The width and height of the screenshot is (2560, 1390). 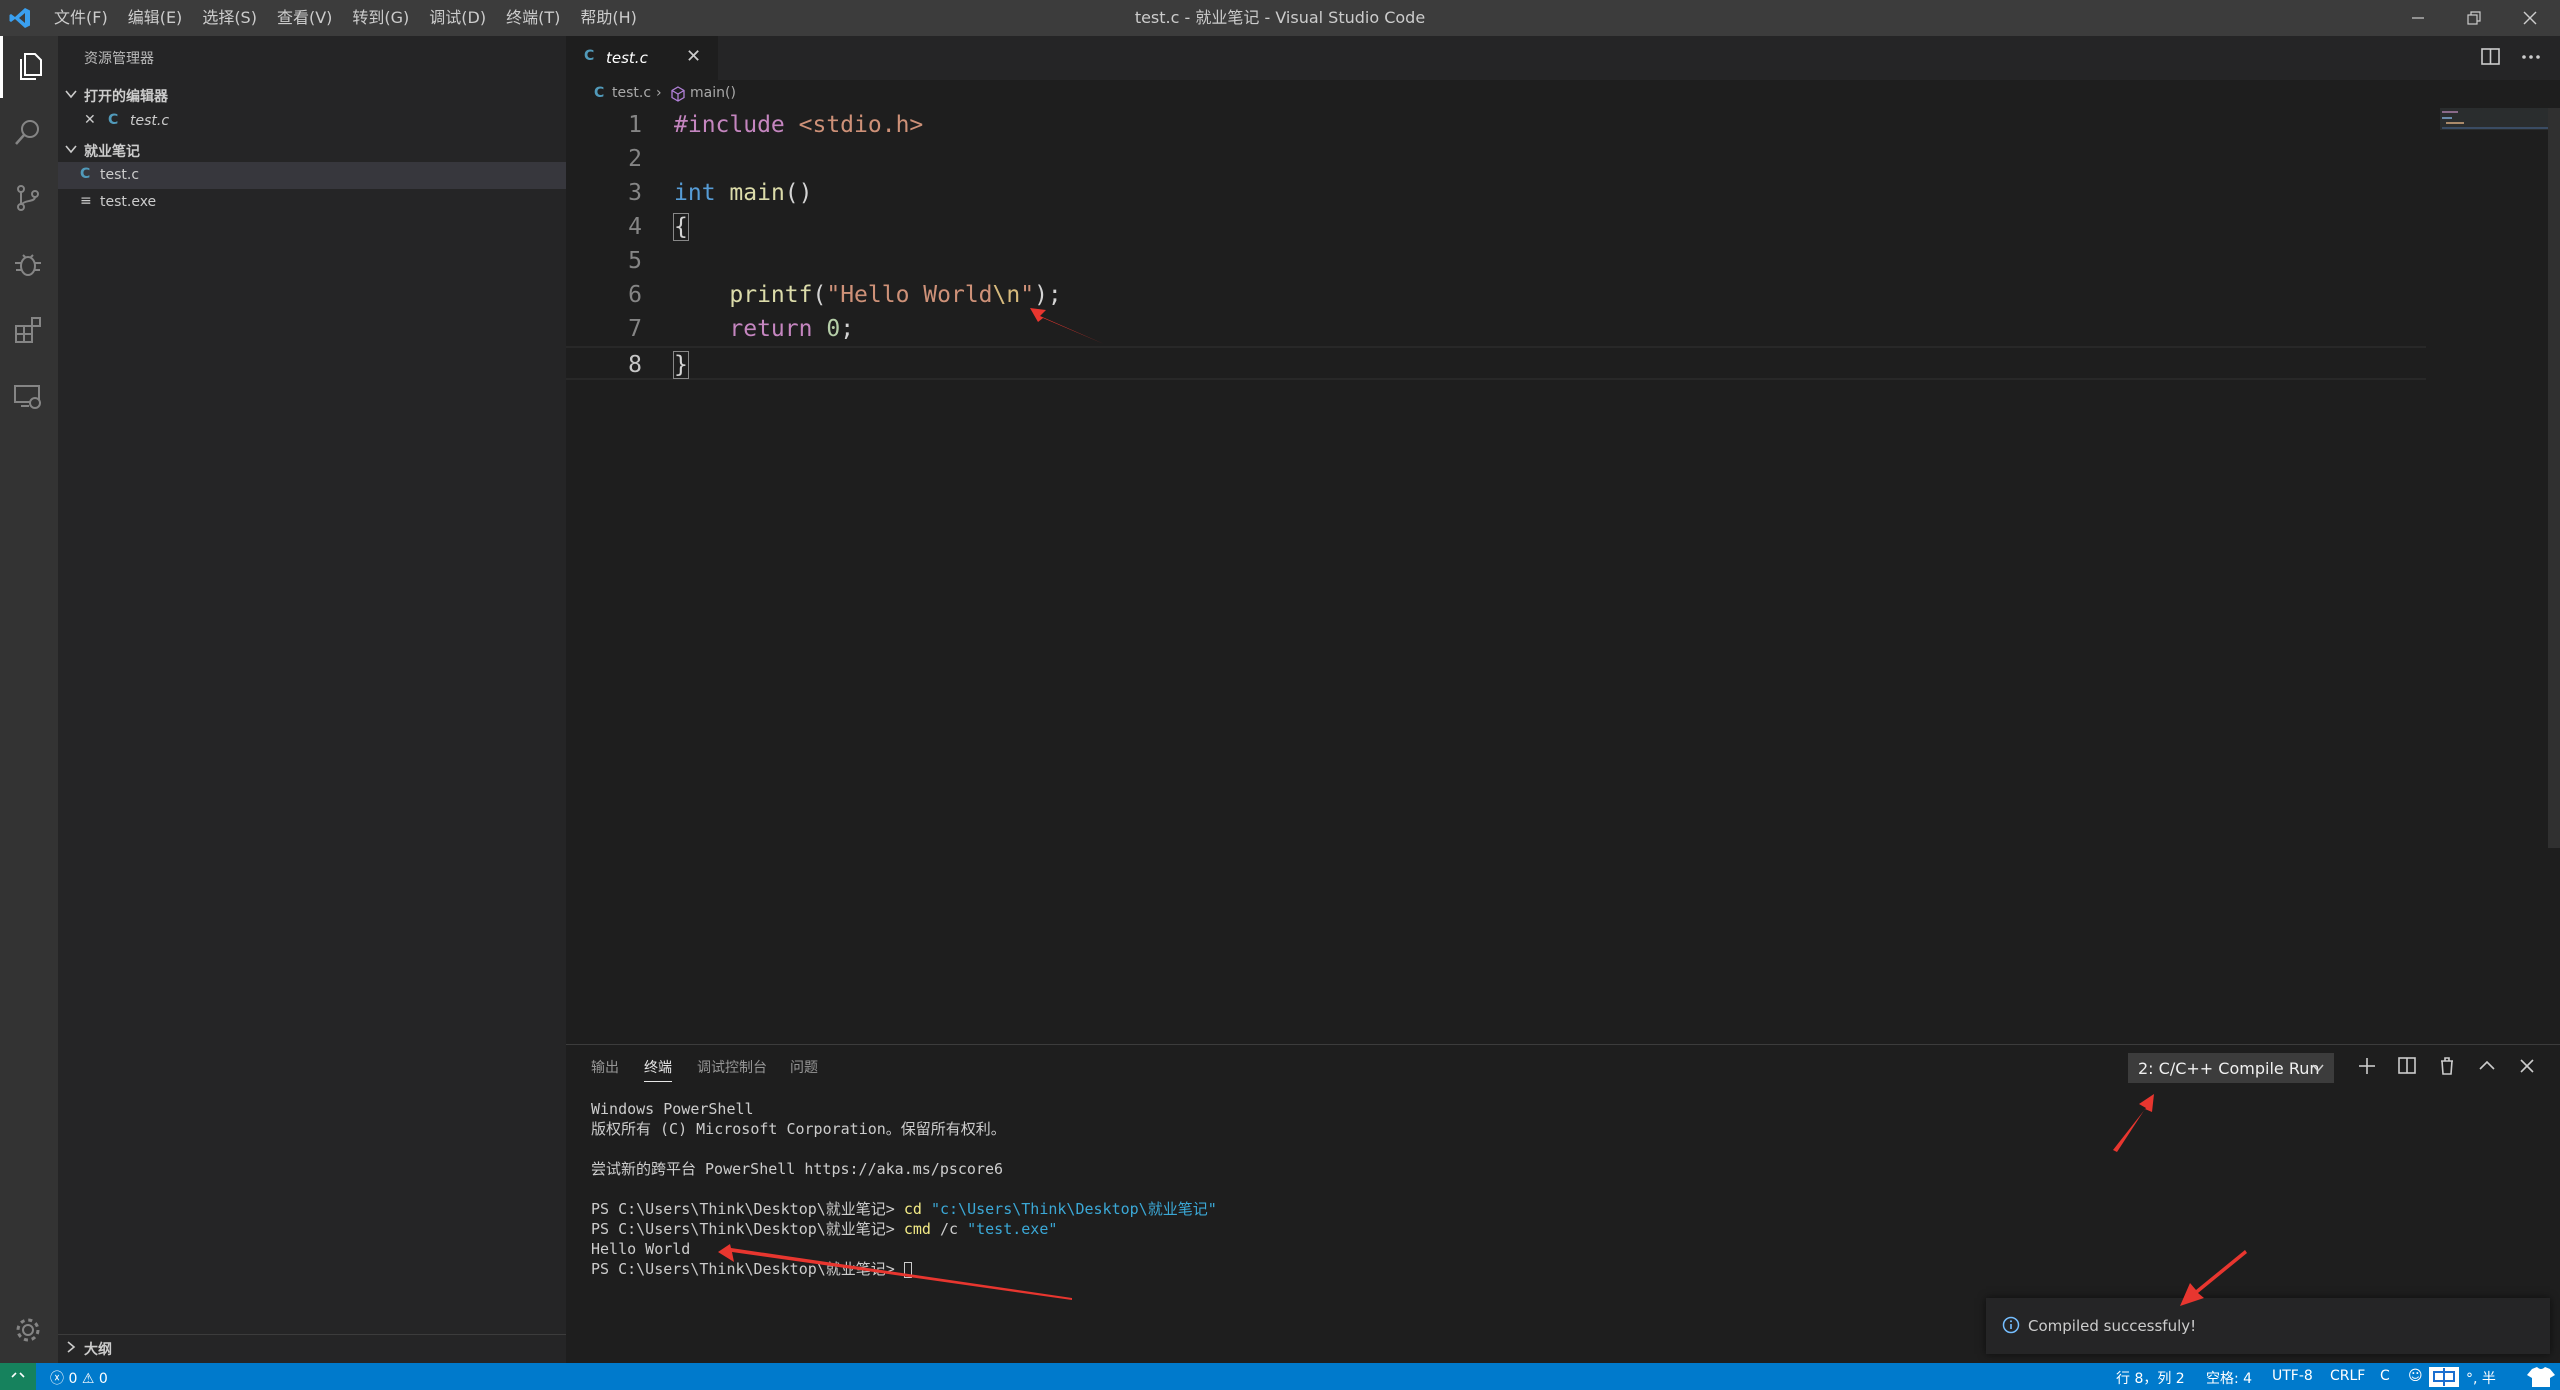 I want to click on terminal-command: cd, so click(x=912, y=1209).